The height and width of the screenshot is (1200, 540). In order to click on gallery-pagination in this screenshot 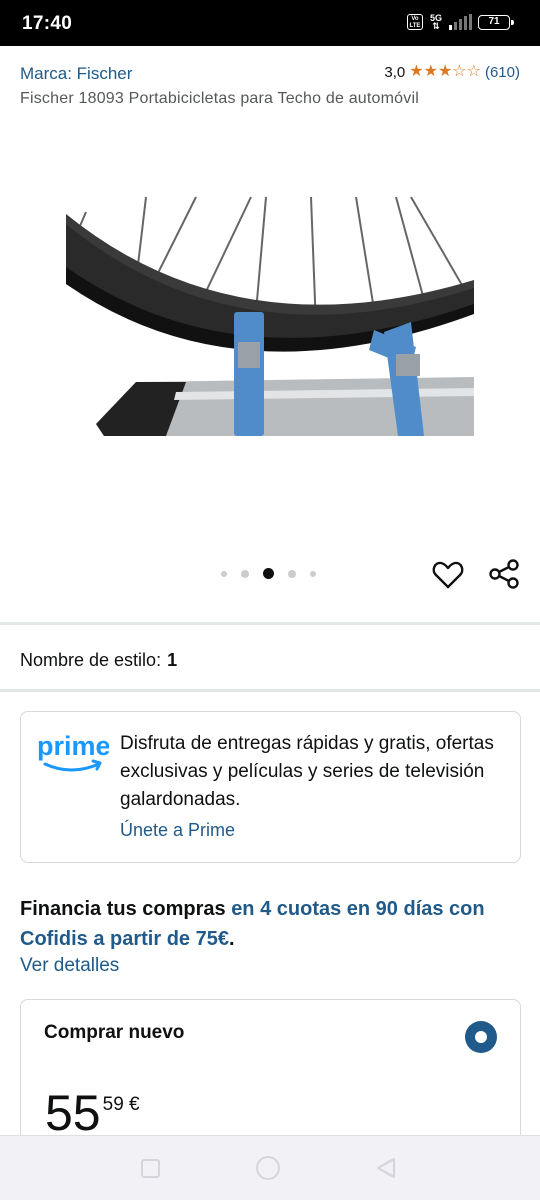, I will do `click(268, 573)`.